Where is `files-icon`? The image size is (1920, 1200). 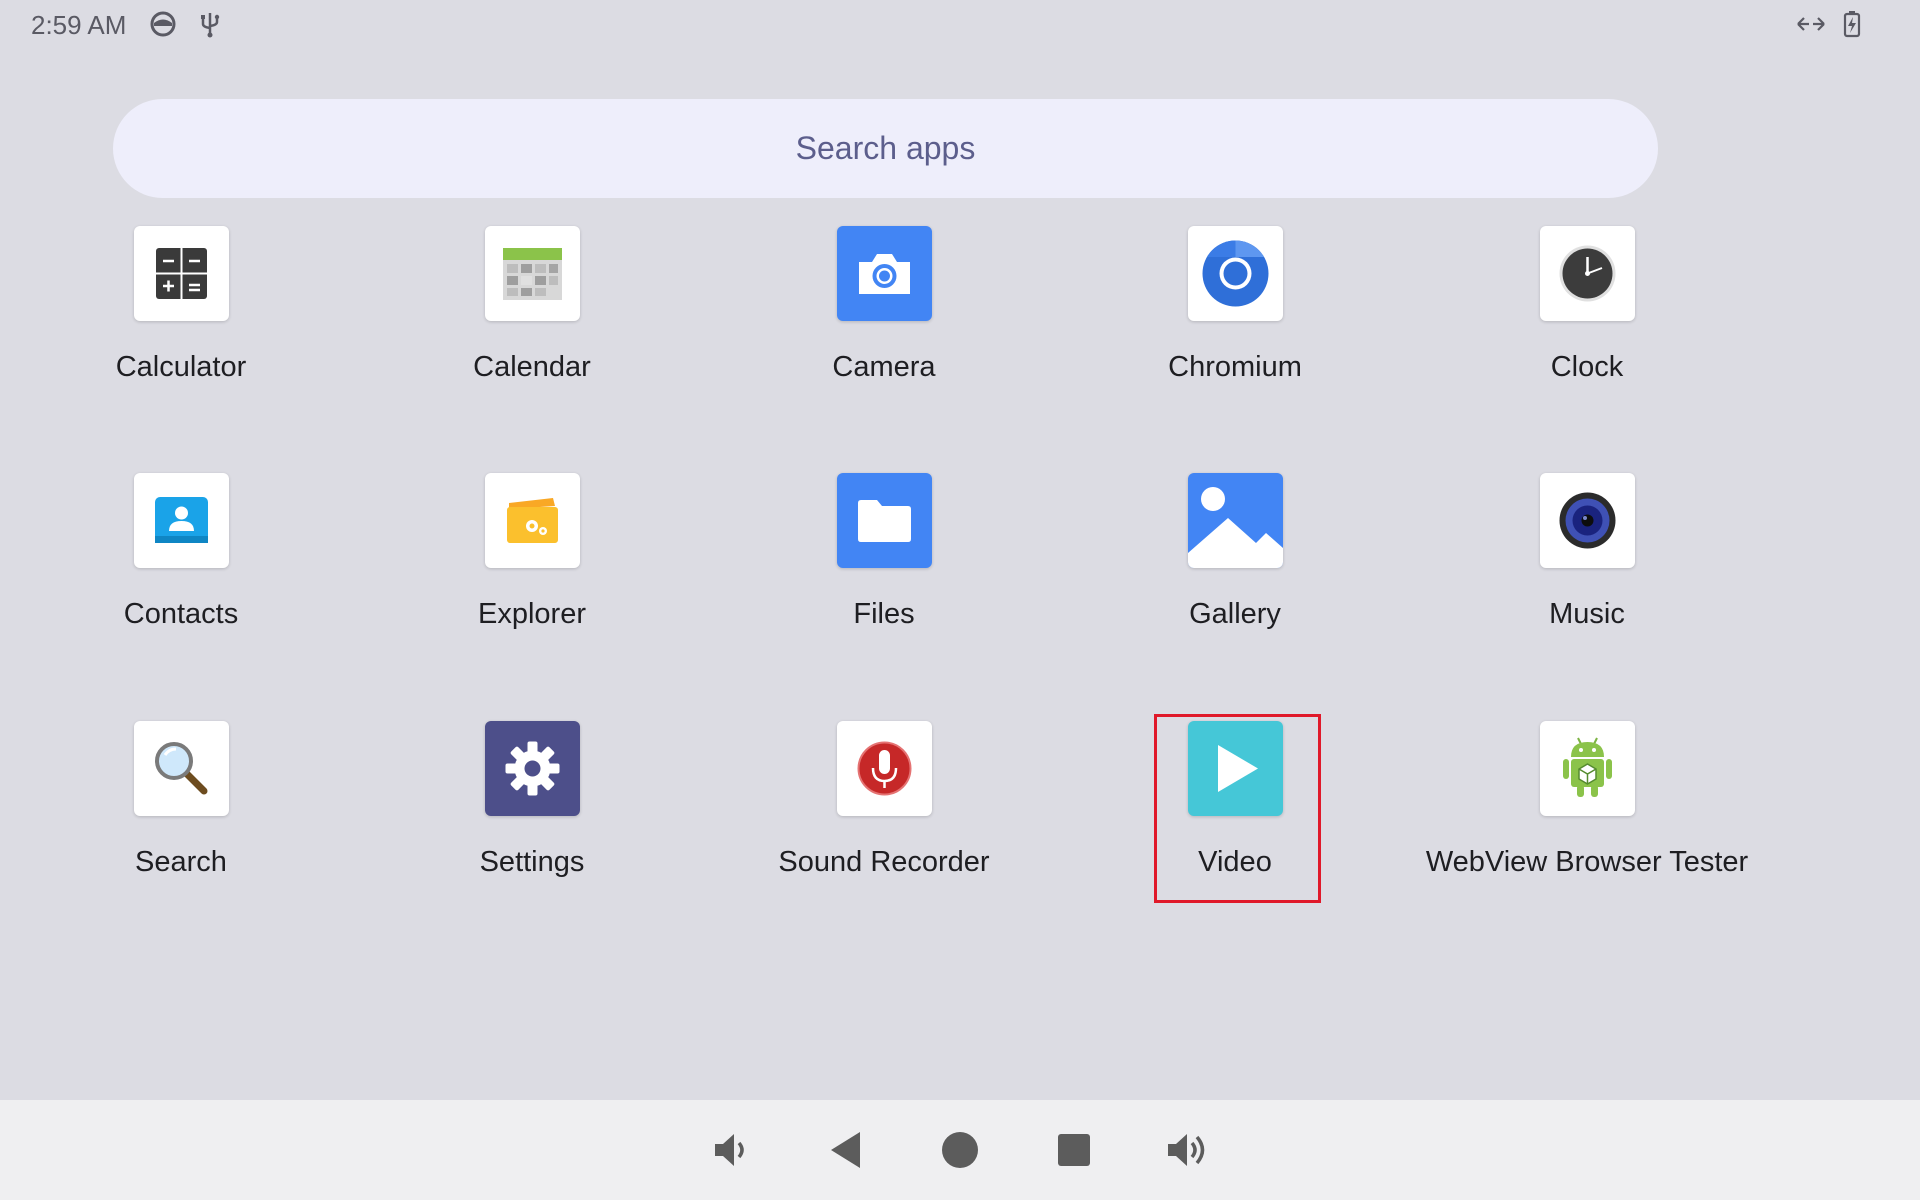 files-icon is located at coordinates (884, 520).